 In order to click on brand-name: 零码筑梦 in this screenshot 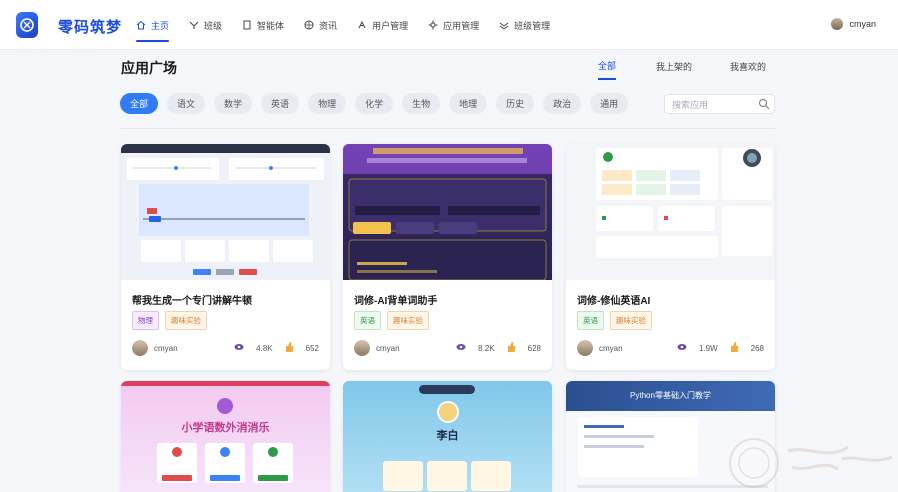, I will do `click(90, 26)`.